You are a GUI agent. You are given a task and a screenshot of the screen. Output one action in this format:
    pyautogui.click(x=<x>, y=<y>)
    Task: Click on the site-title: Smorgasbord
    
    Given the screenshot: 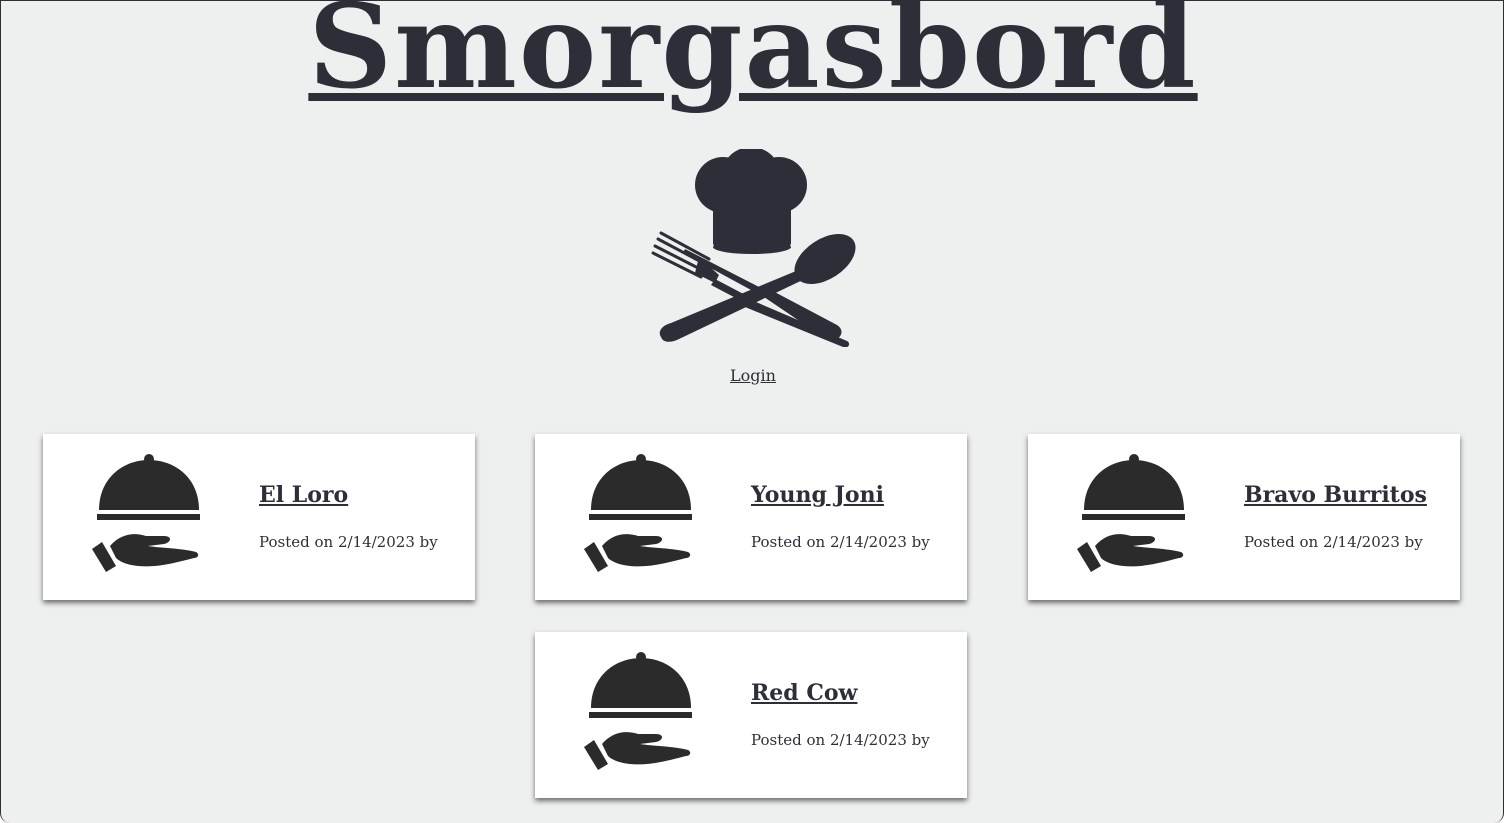 What is the action you would take?
    pyautogui.click(x=752, y=58)
    